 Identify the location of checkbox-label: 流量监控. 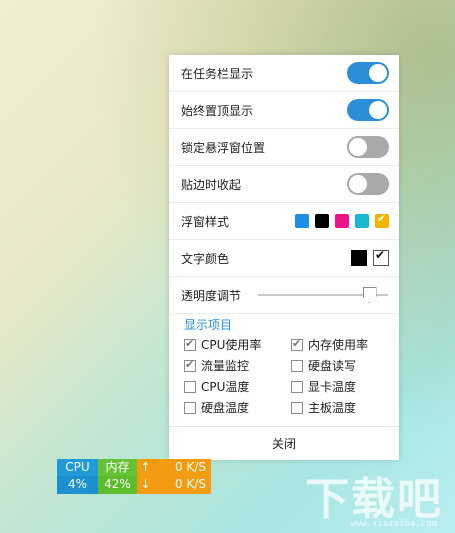
(225, 366).